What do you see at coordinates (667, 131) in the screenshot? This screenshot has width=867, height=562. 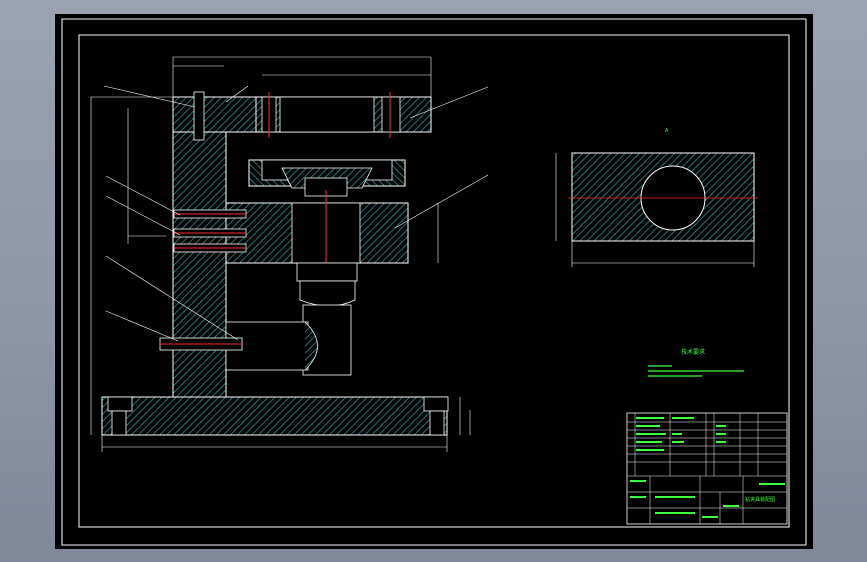 I see `section-label: A` at bounding box center [667, 131].